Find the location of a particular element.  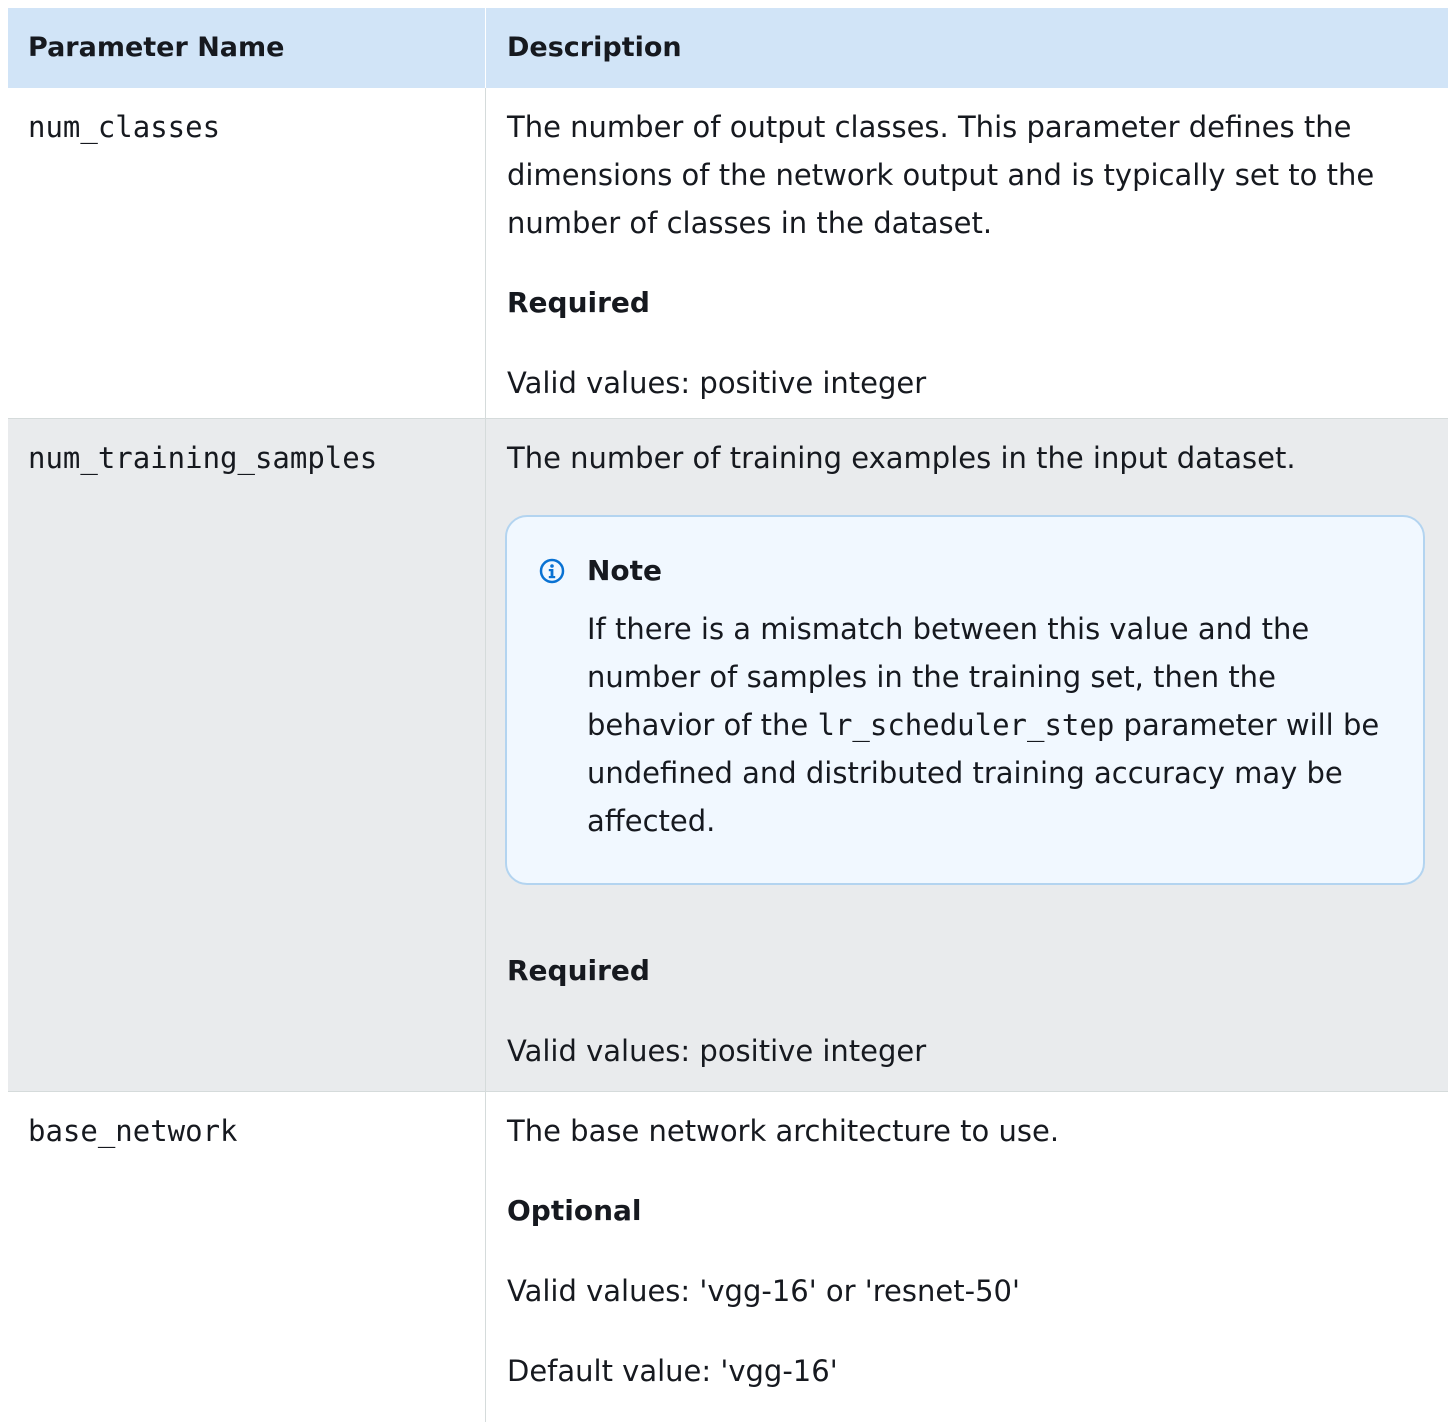

note-code: lr_scheduler_step is located at coordinates (966, 725).